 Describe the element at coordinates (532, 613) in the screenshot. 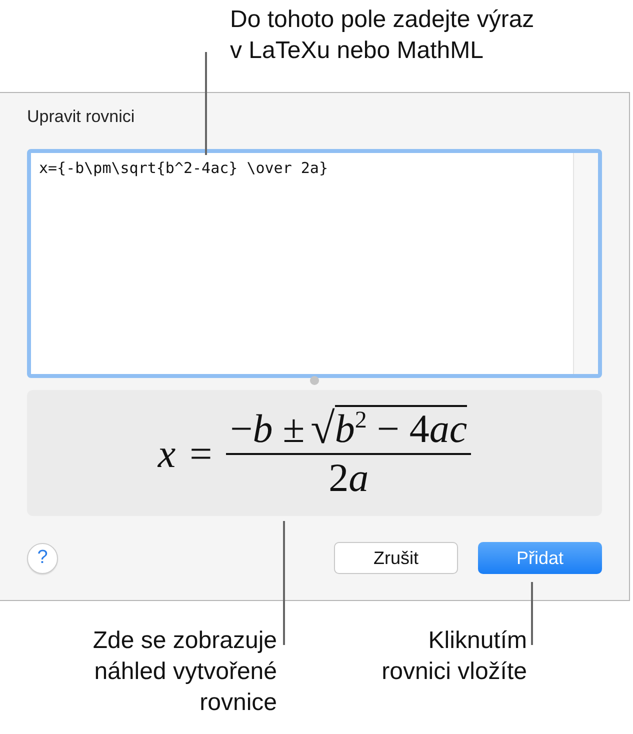

I see `leader-line` at that location.